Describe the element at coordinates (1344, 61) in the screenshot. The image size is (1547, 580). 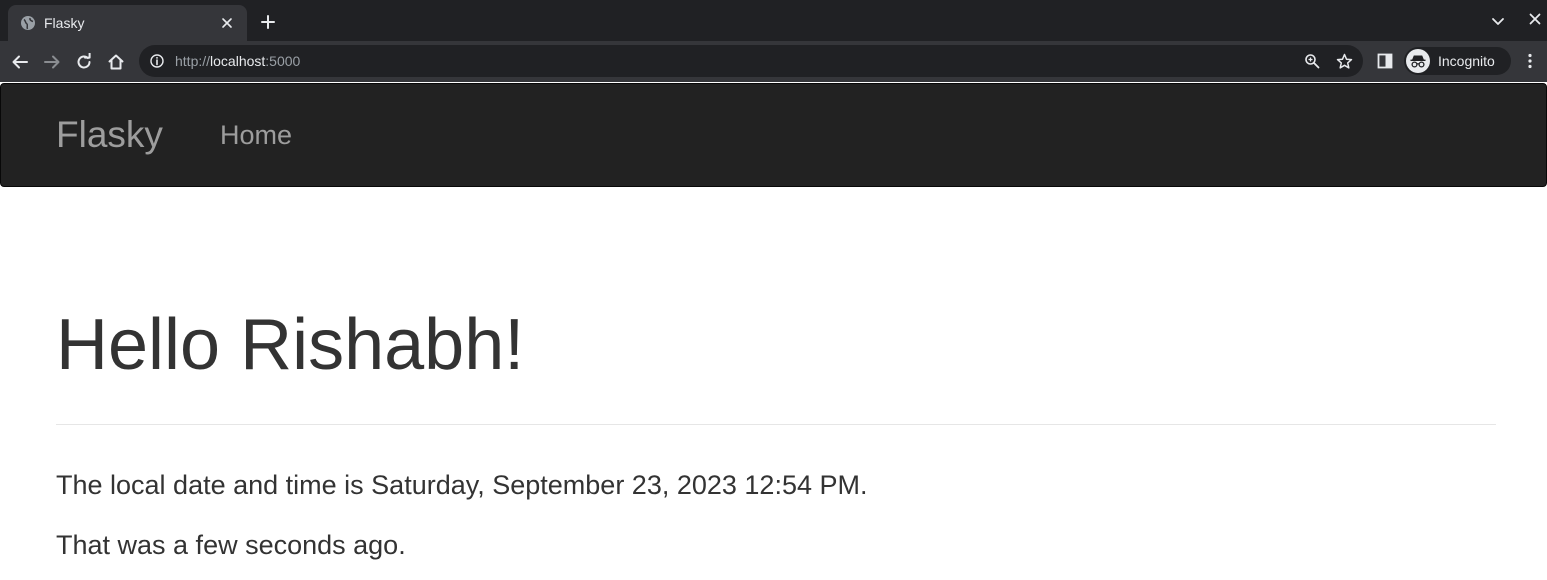
I see `bookmark-star-icon` at that location.